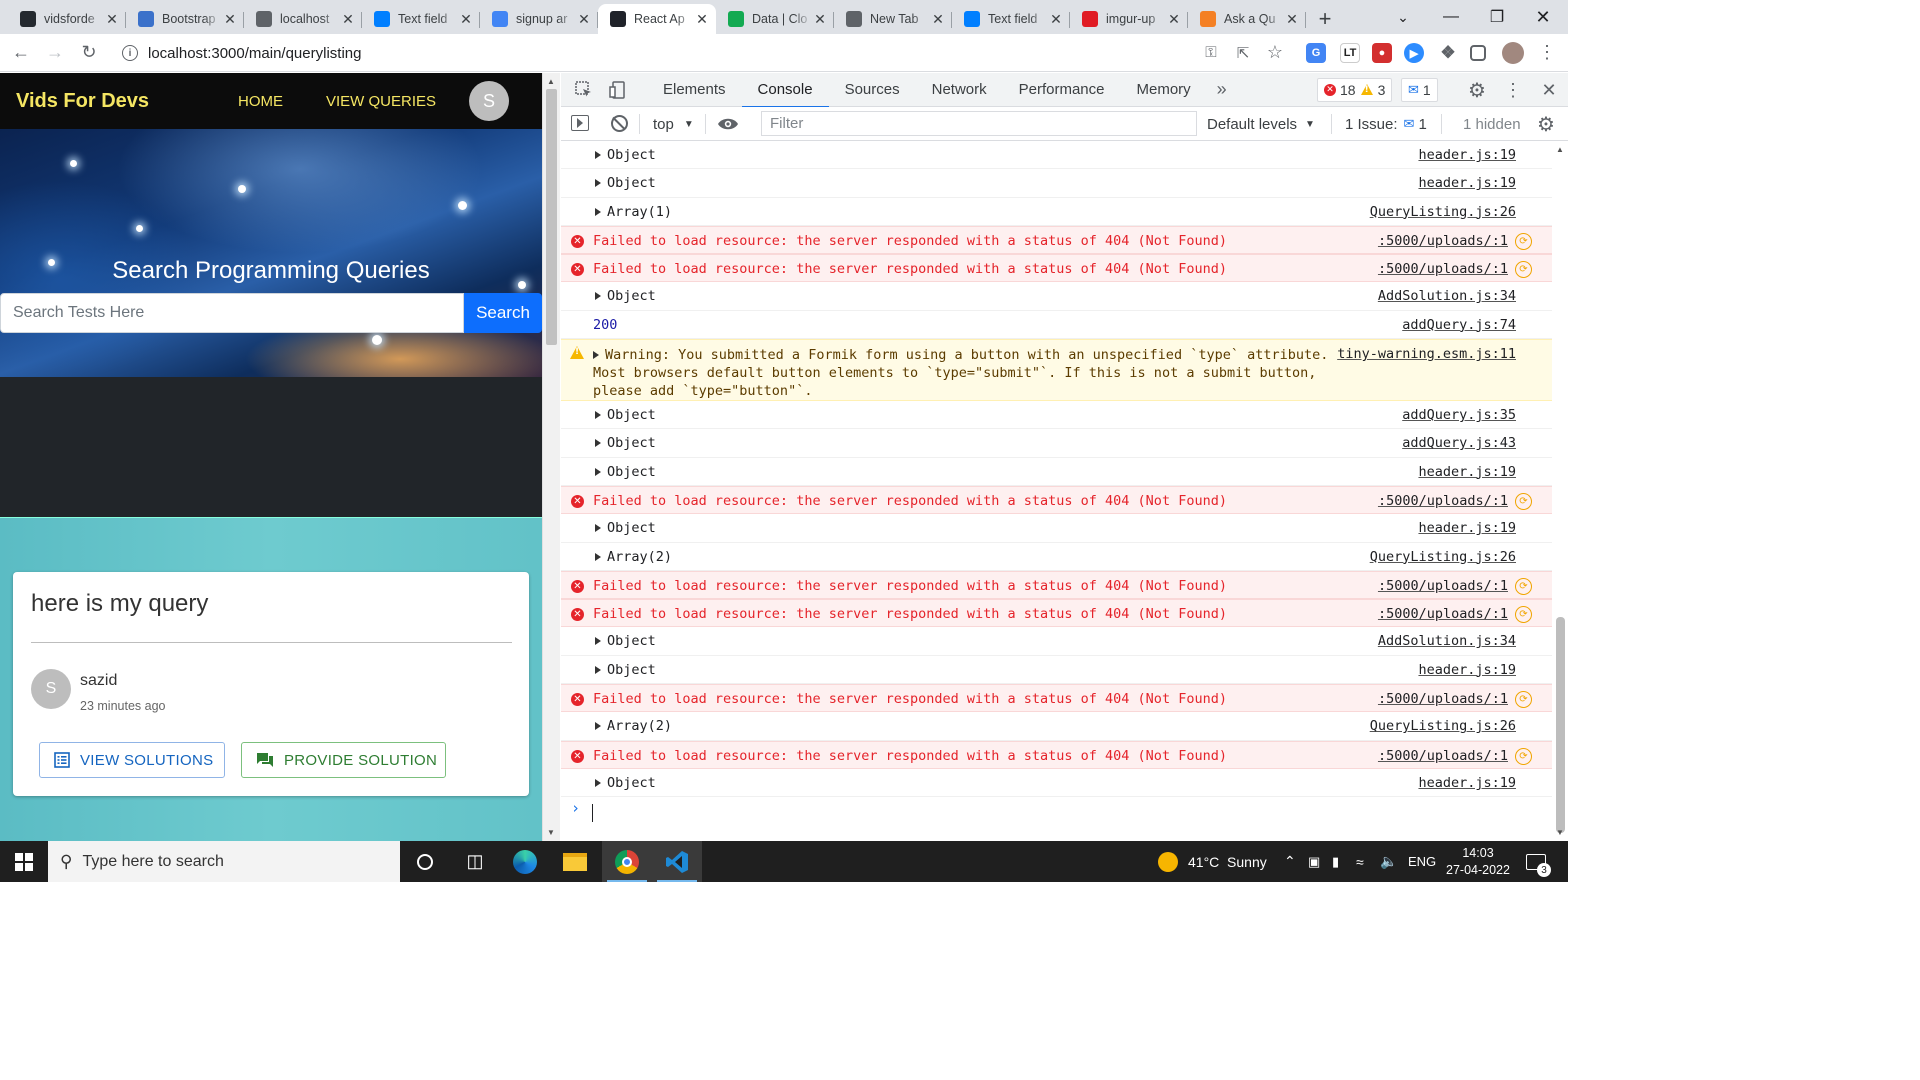  I want to click on devtools-tab-memory: Memory, so click(1164, 90).